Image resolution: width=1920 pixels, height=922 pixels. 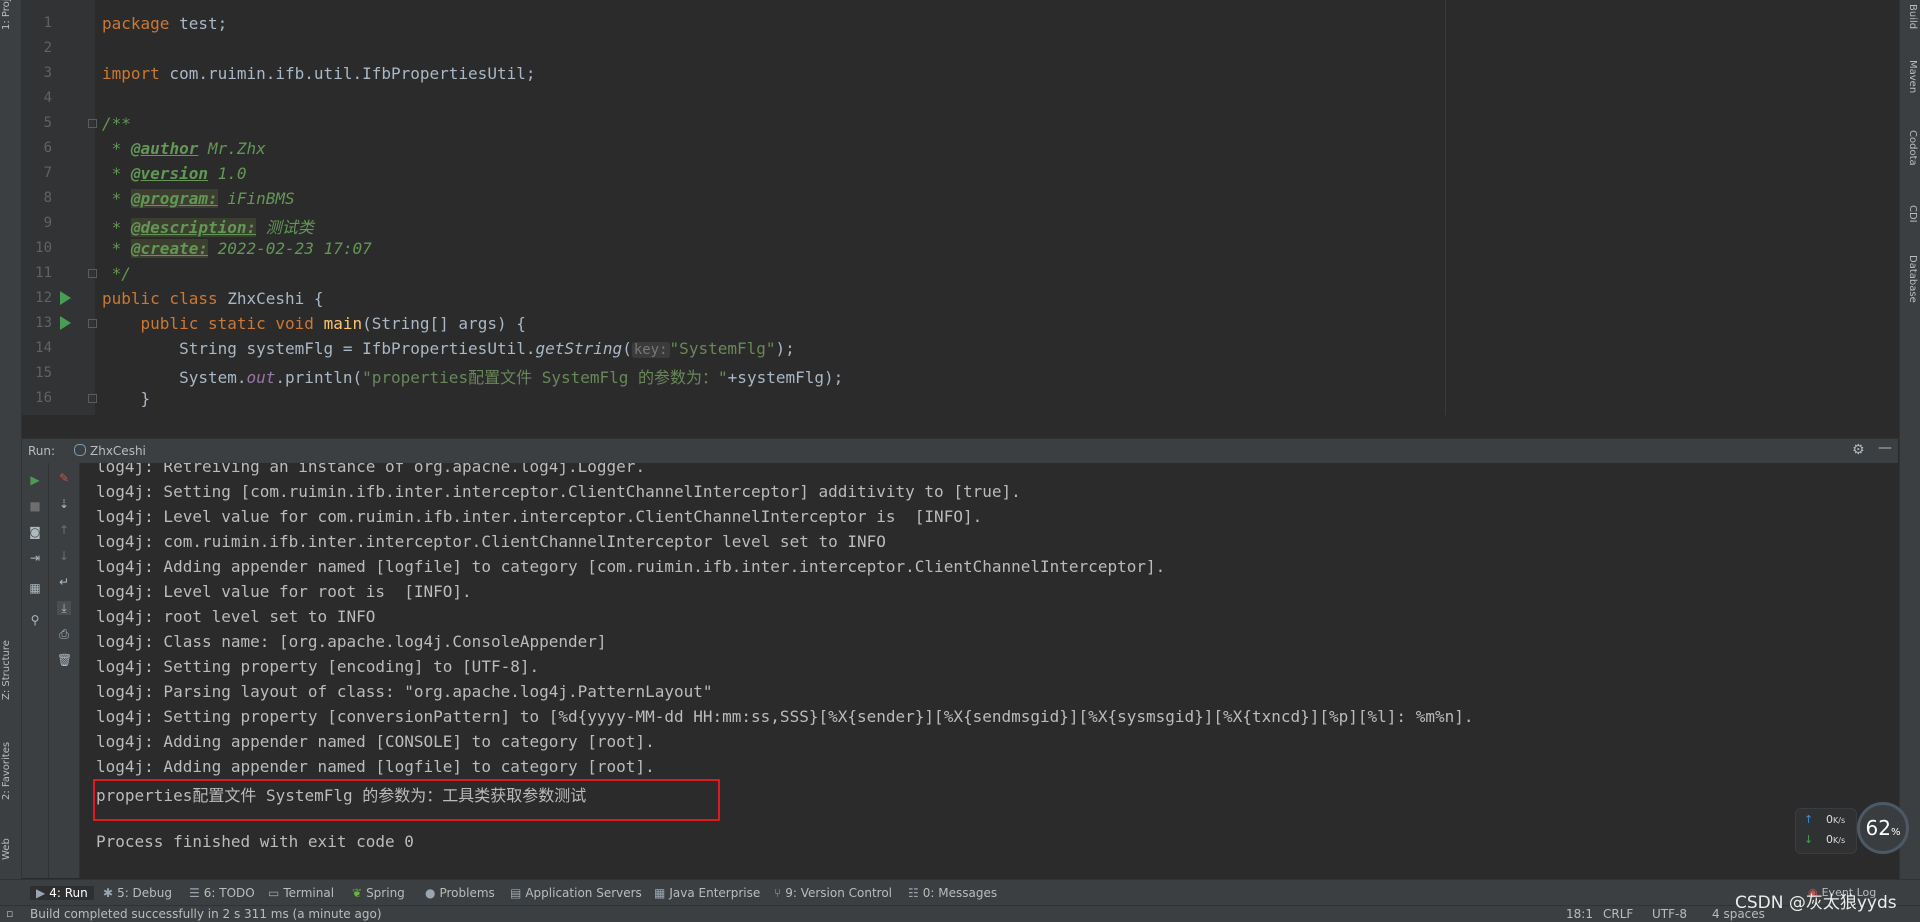 I want to click on print-icon: ⎙, so click(x=64, y=634).